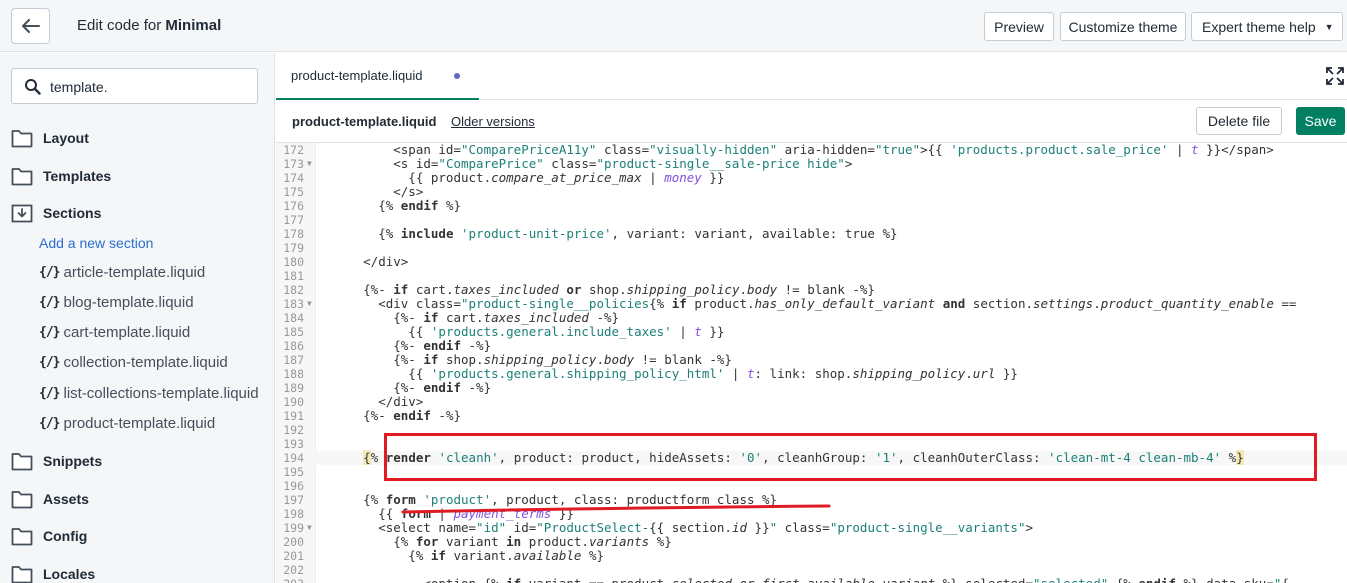 Image resolution: width=1347 pixels, height=583 pixels. What do you see at coordinates (293, 472) in the screenshot?
I see `line-number: 195` at bounding box center [293, 472].